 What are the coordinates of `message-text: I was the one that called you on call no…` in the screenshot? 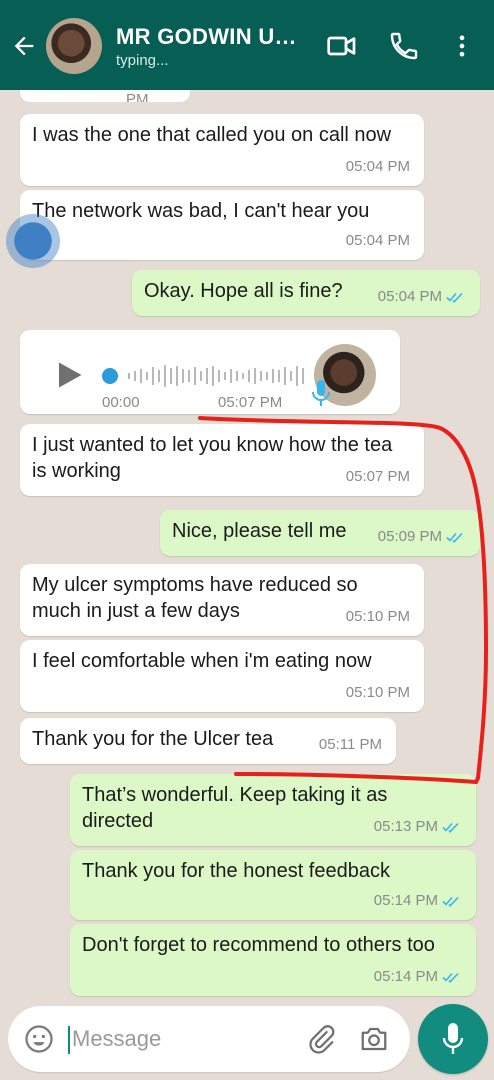 It's located at (212, 135).